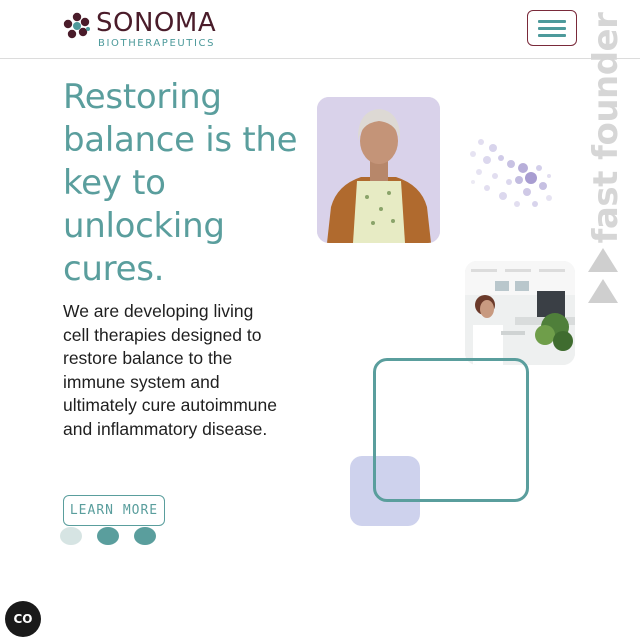 This screenshot has width=640, height=640. I want to click on site-header: SONOMA BIOTHERAPEUTICS, so click(320, 29).